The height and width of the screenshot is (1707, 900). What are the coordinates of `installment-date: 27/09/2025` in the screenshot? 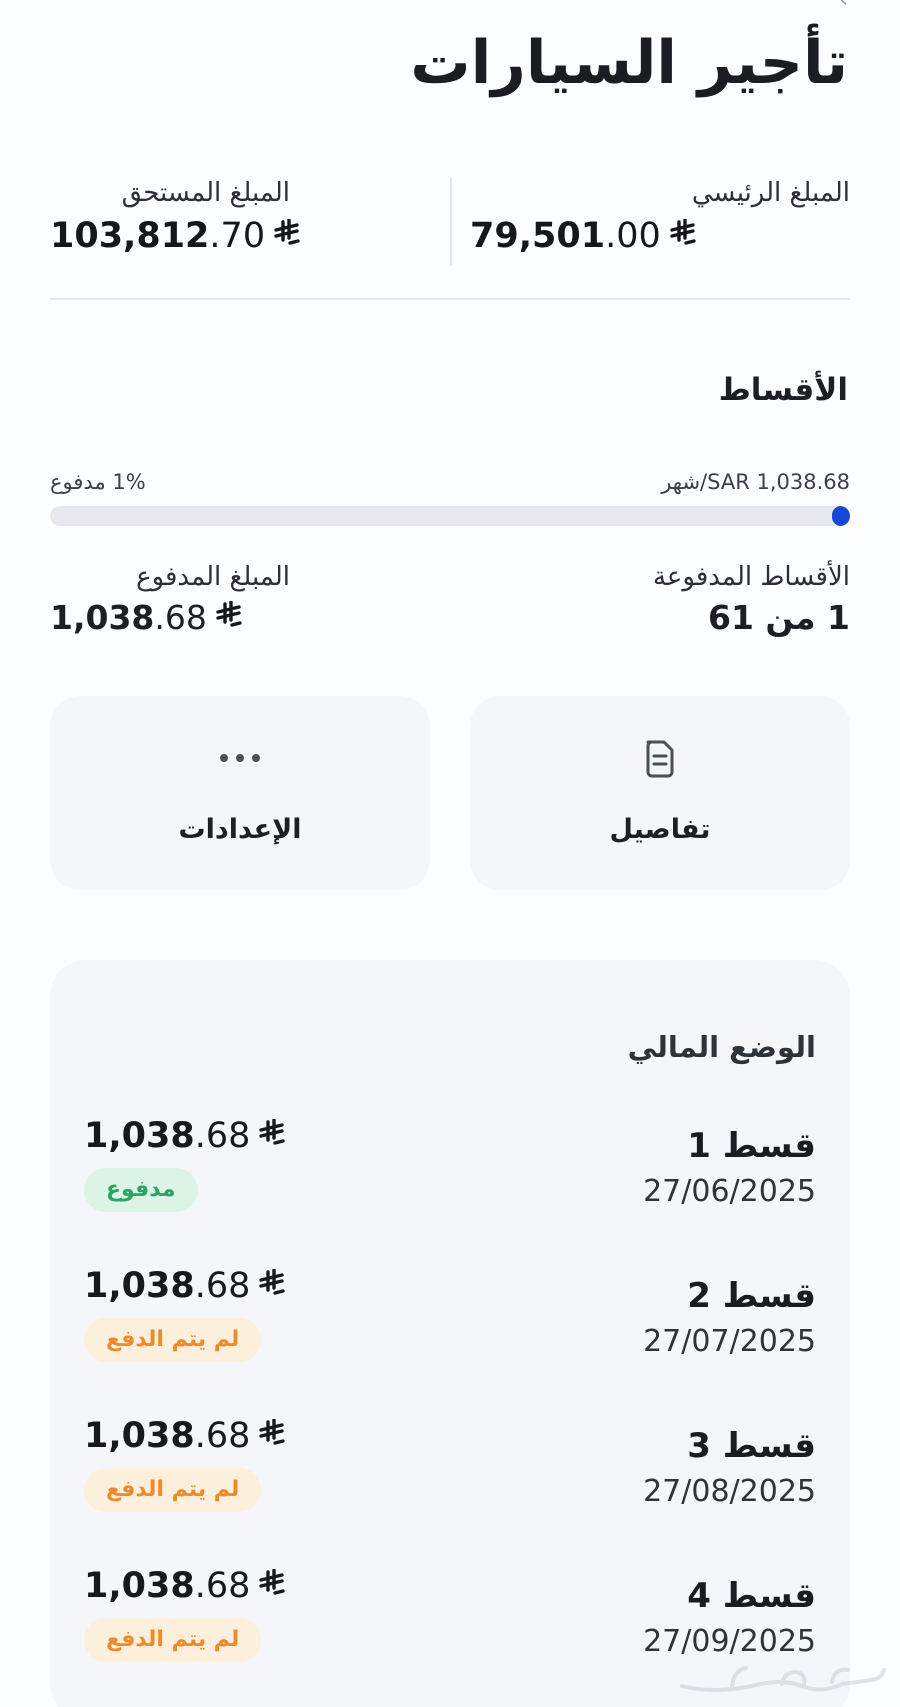 It's located at (729, 1641).